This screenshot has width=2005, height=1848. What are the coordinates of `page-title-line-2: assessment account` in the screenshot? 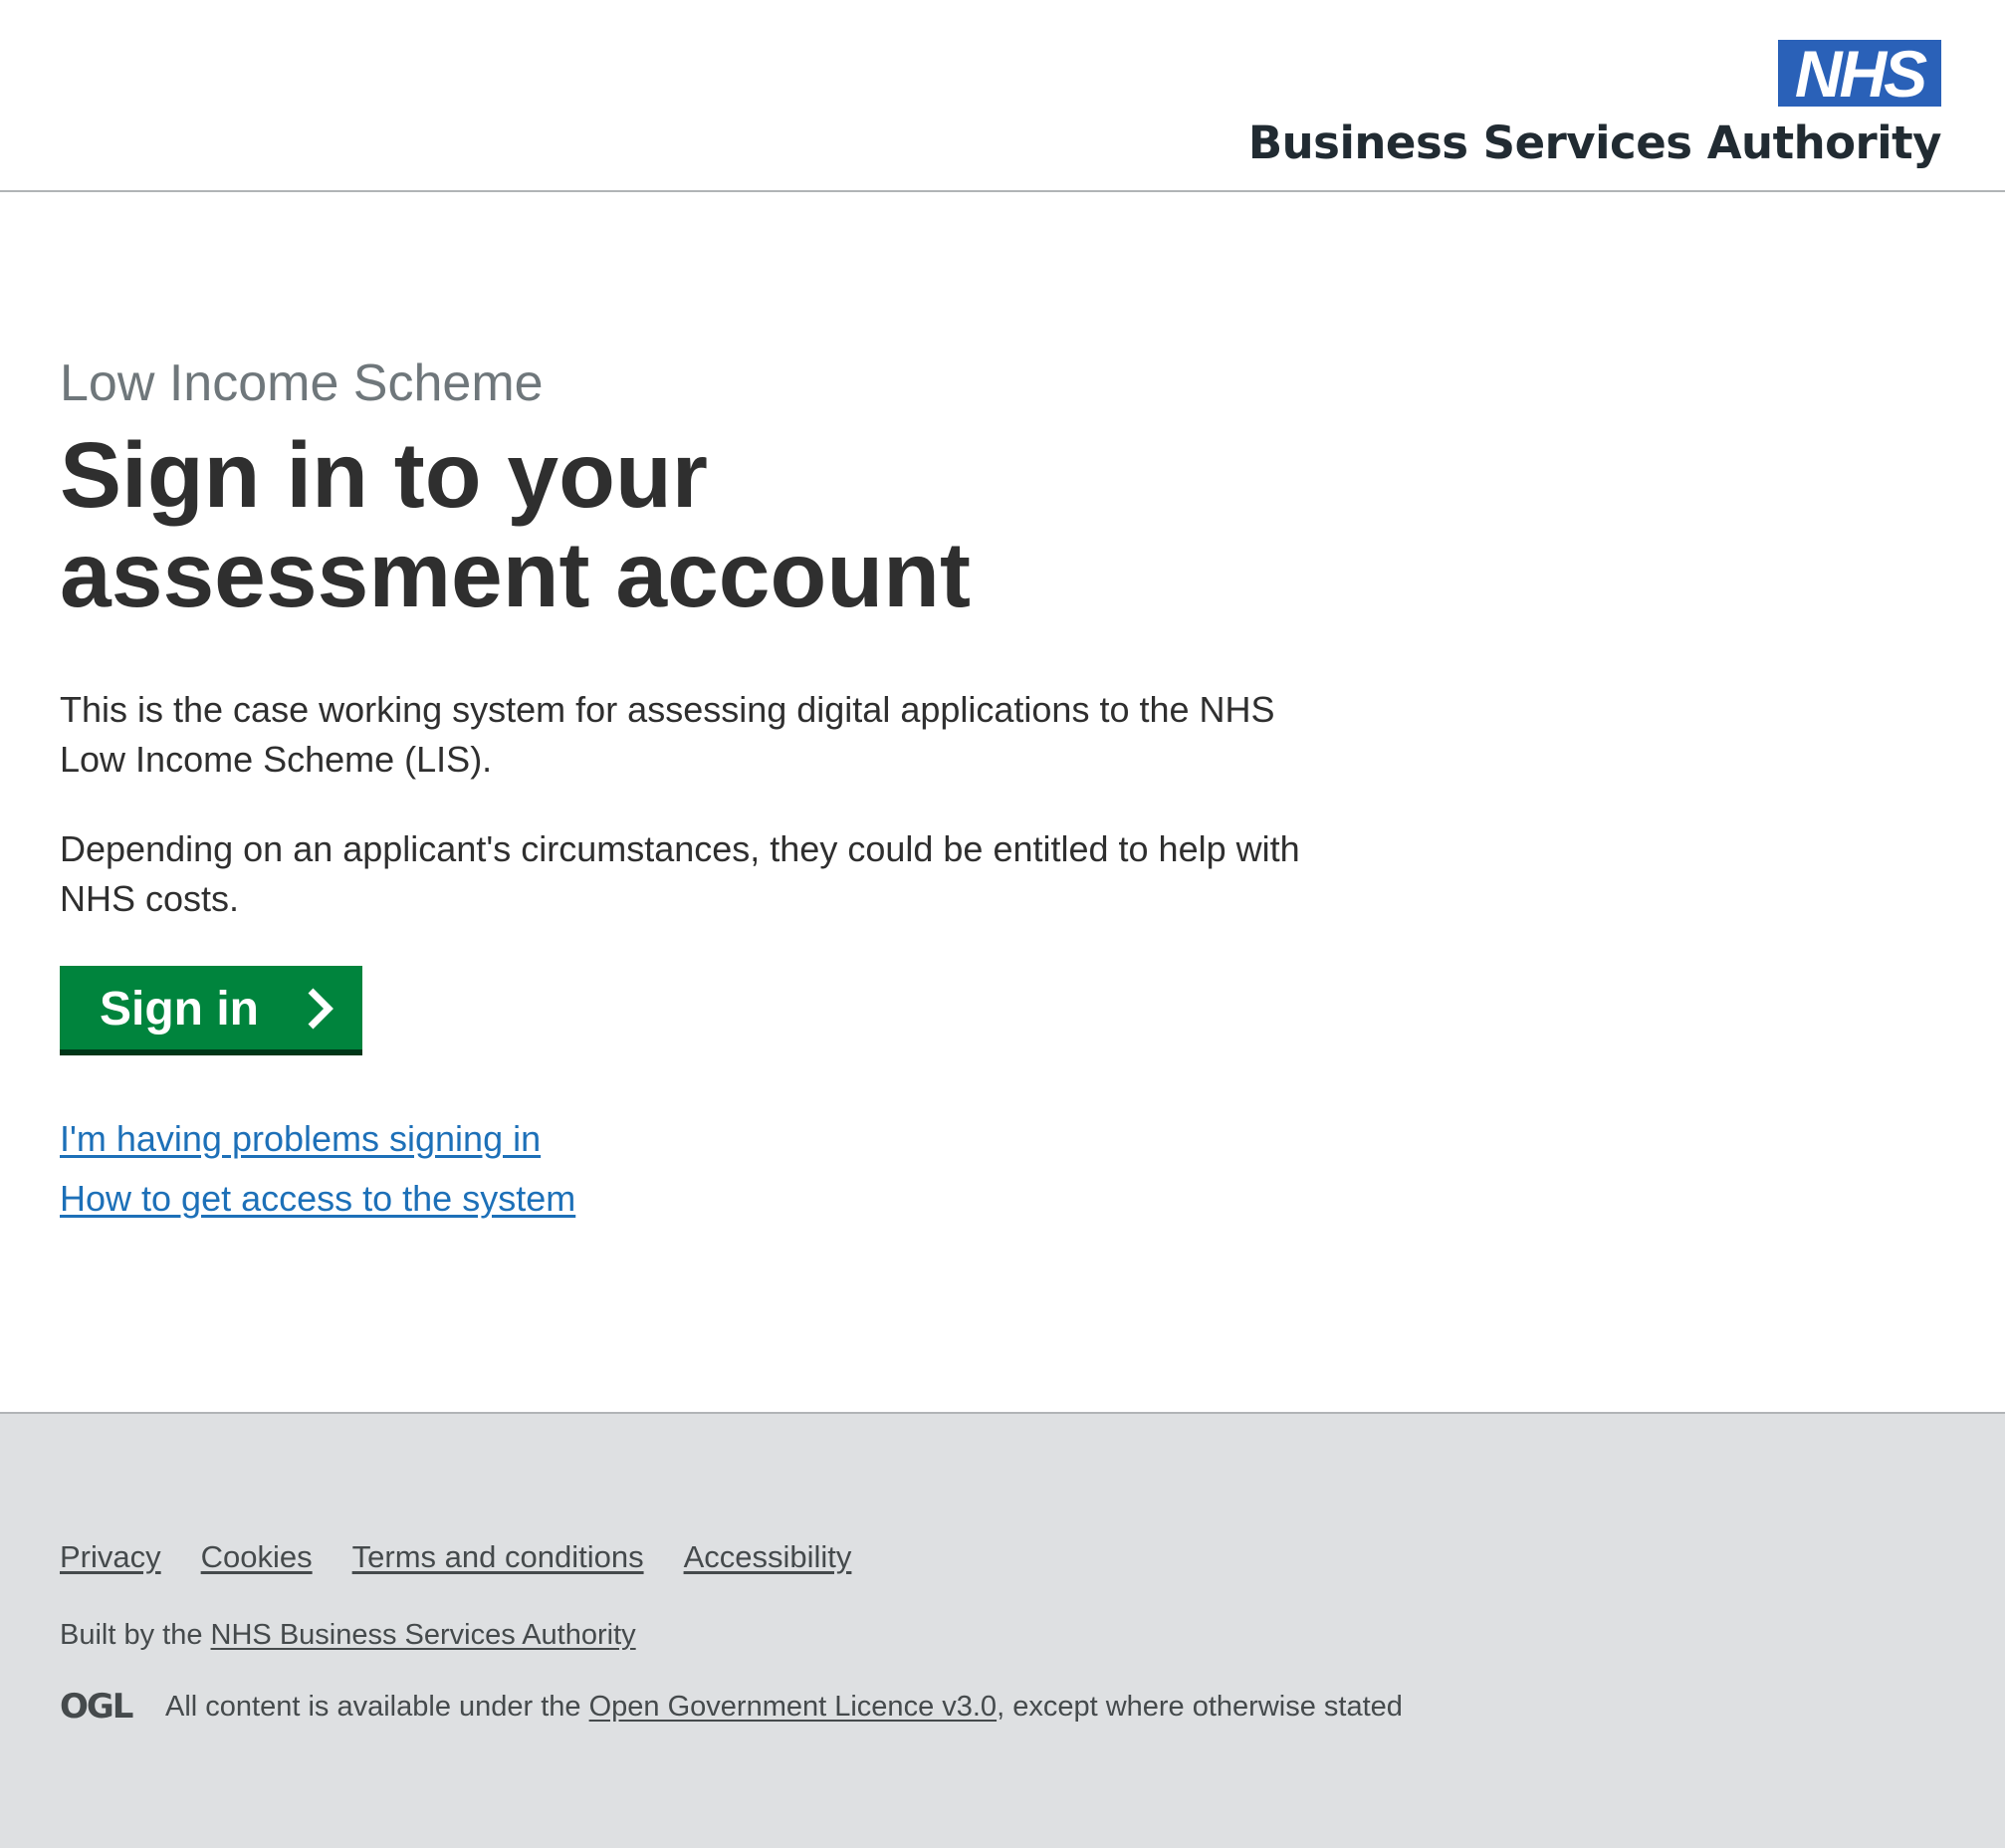 It's located at (515, 574).